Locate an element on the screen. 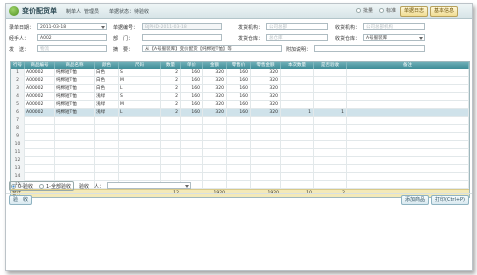  table-row: 1 A00002 纯棉短T恤 白色 S 2 160 320 160 320 is located at coordinates (240, 73).